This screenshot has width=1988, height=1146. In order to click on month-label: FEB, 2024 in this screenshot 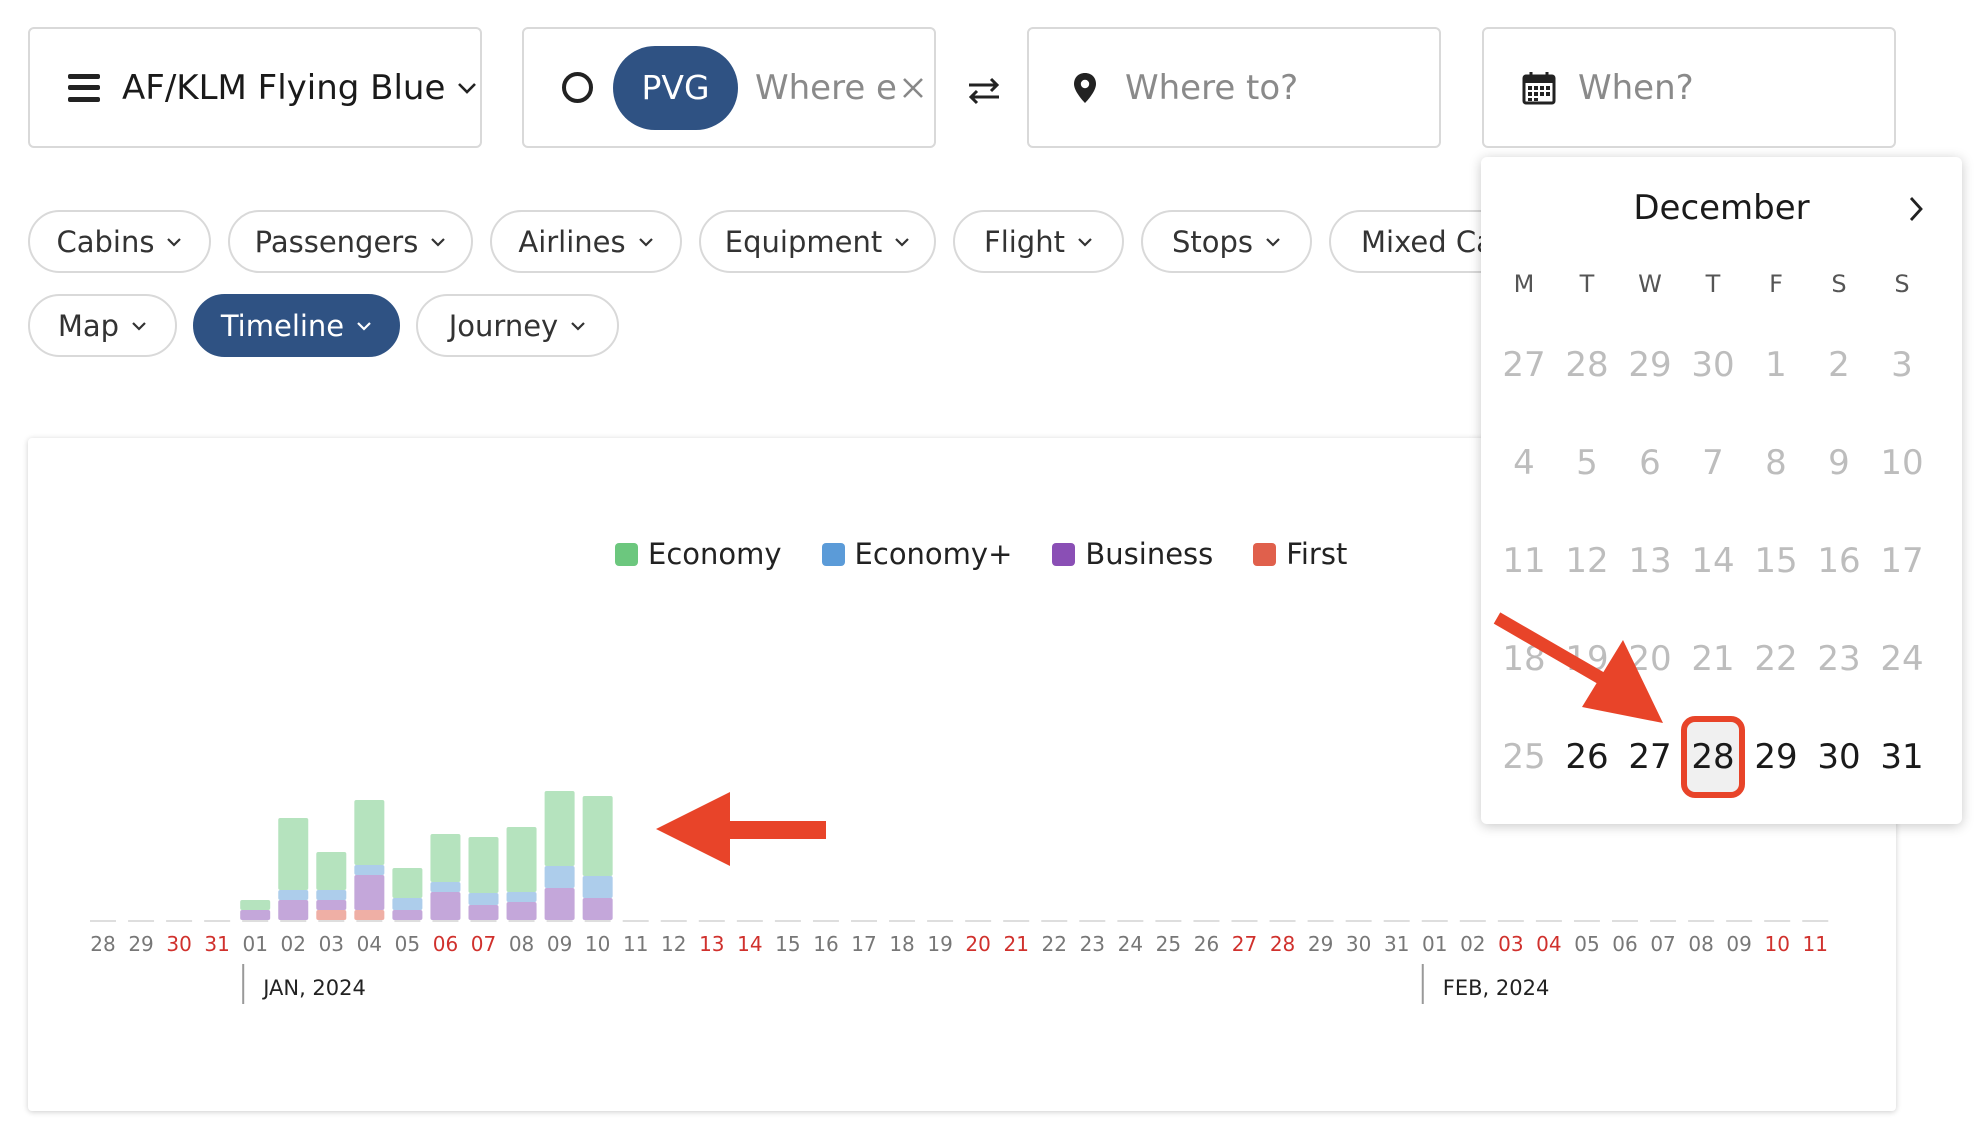, I will do `click(1496, 988)`.